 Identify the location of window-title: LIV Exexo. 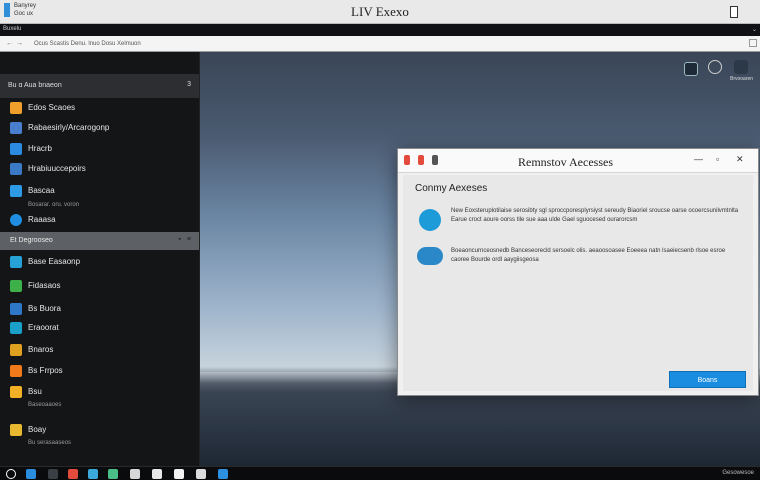
(380, 11).